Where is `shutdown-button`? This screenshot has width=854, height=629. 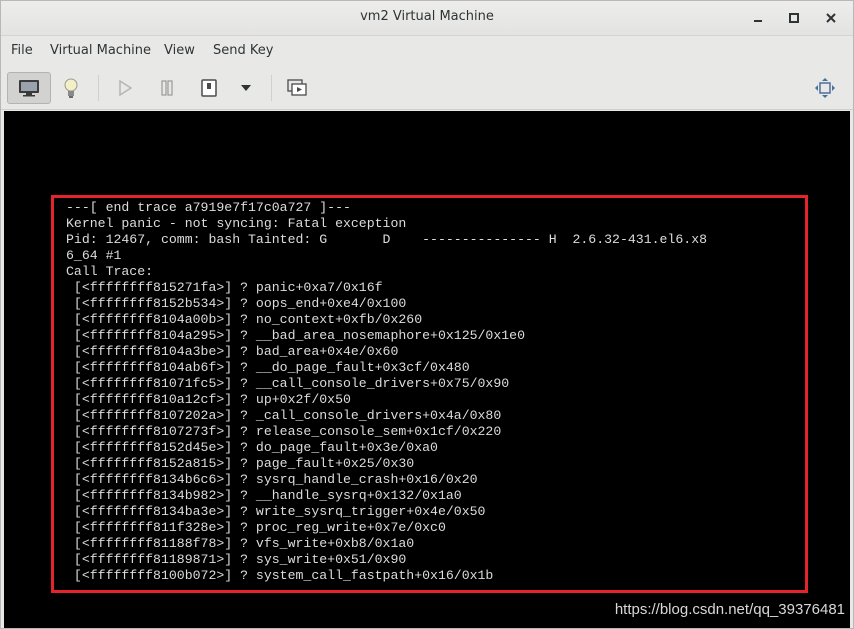
shutdown-button is located at coordinates (209, 88).